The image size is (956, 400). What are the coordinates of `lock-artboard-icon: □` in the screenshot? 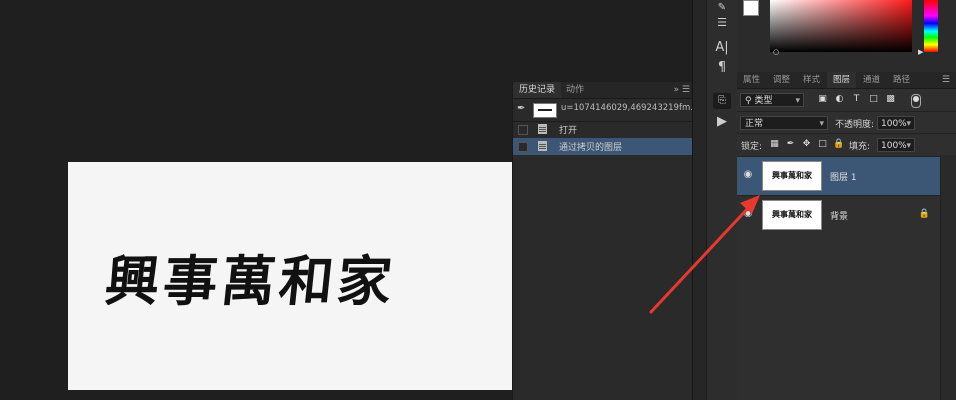 It's located at (822, 144).